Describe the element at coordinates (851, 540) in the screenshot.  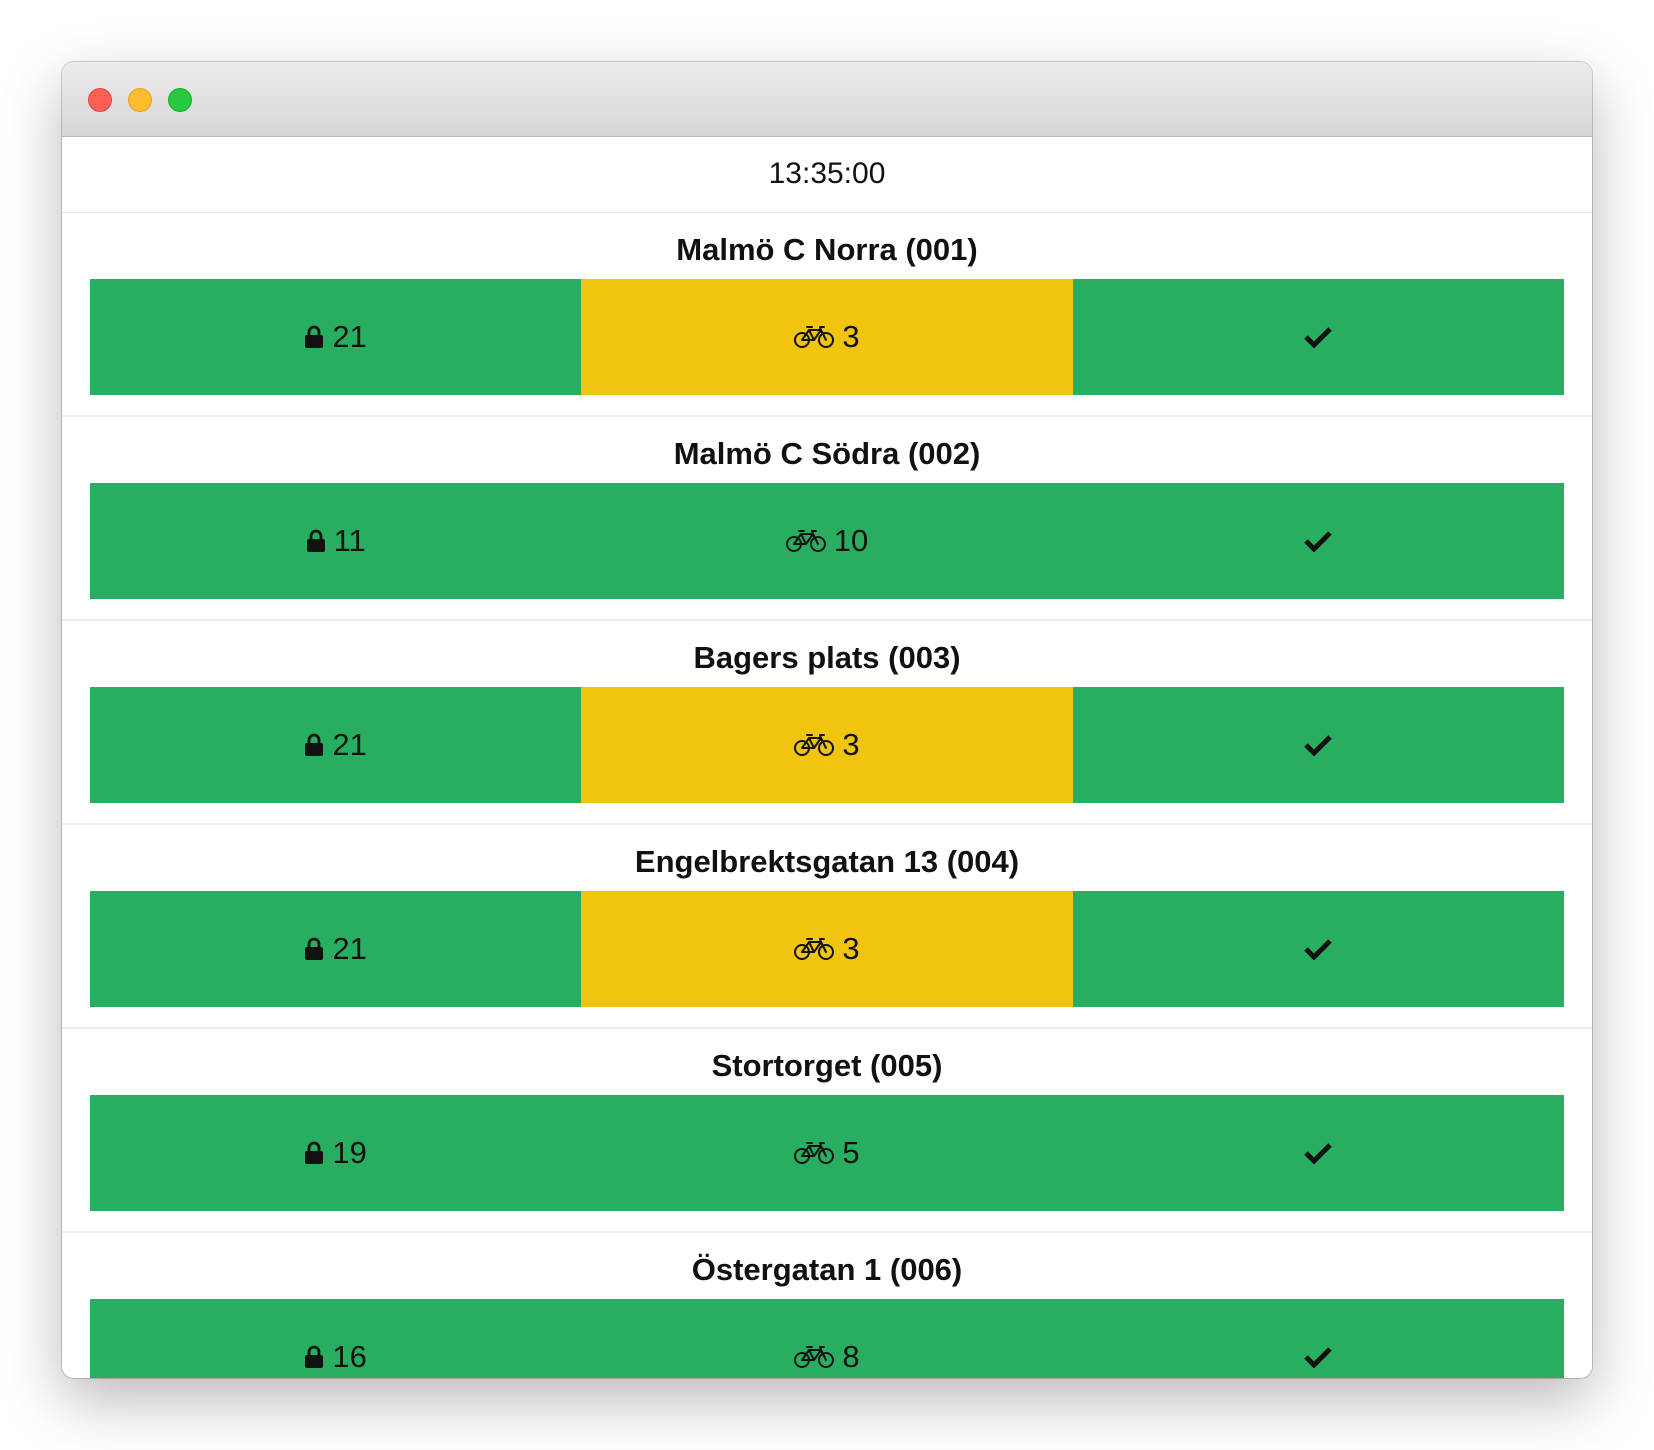
I see `available-bikes-count: 10` at that location.